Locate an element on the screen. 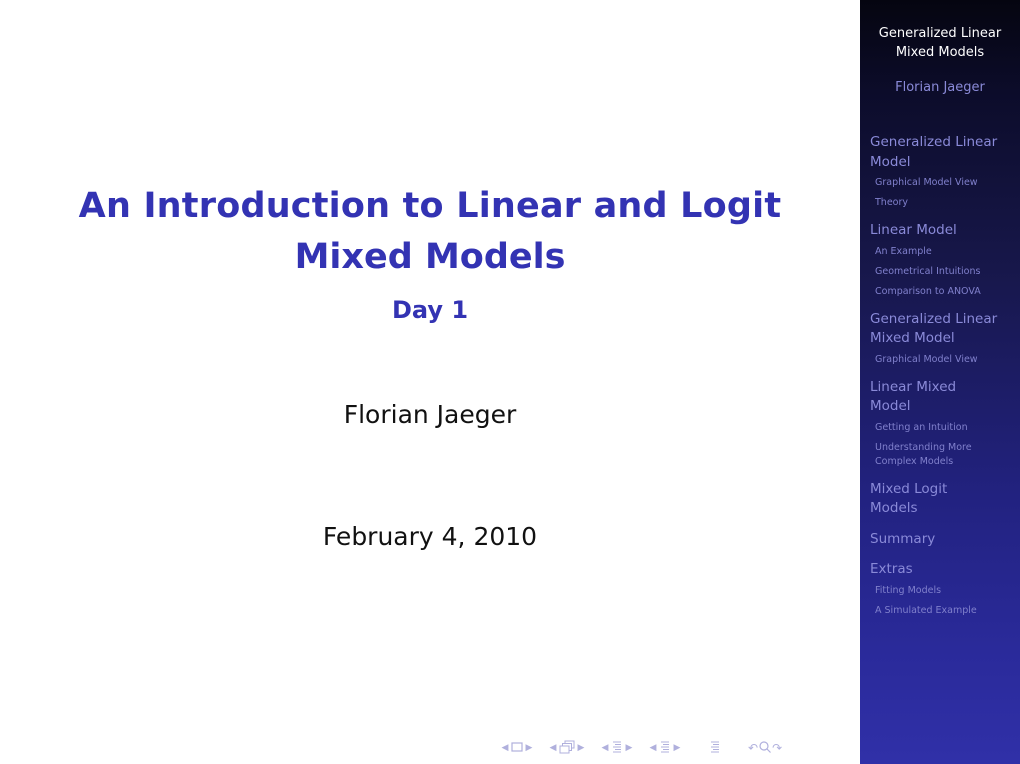  toc-subsection-geometrical-intuitions: Geometrical Intuitions is located at coordinates (946, 272).